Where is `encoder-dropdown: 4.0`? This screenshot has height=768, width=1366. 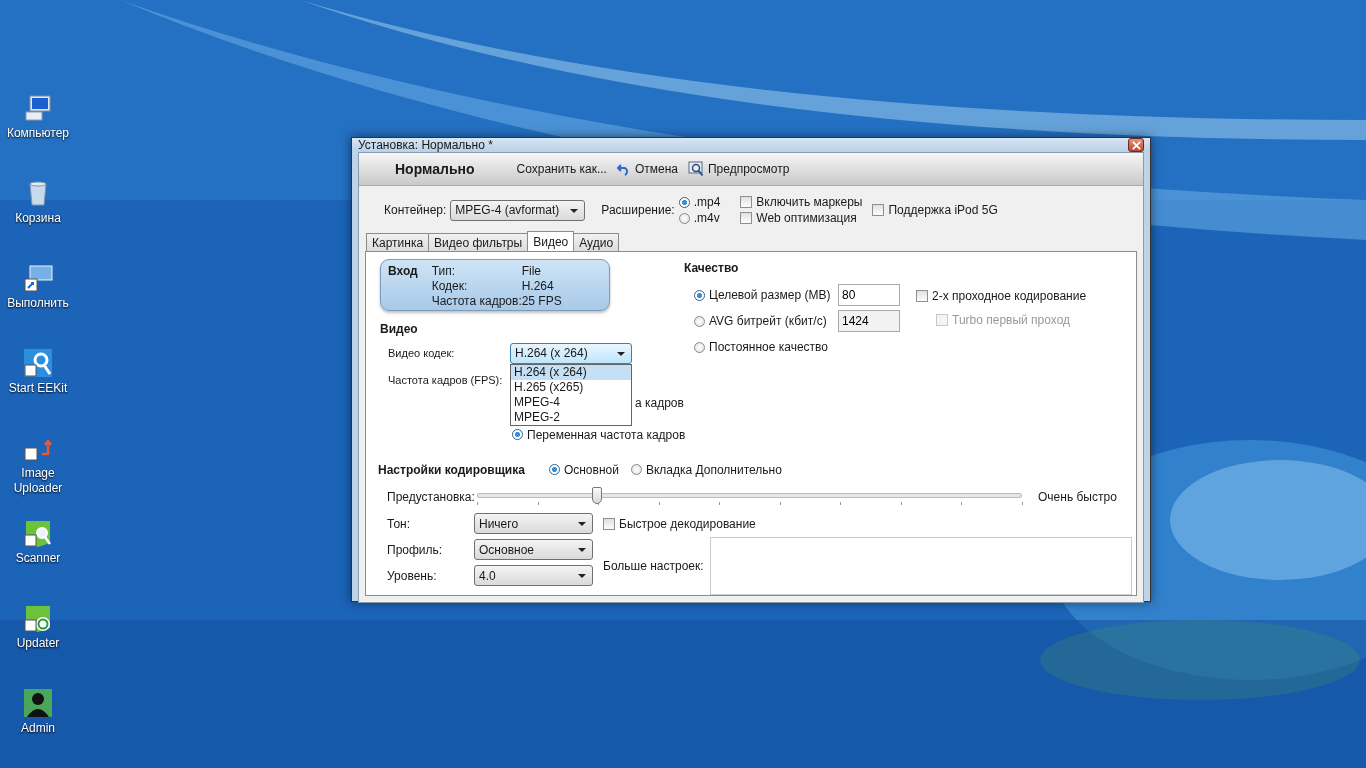
encoder-dropdown: 4.0 is located at coordinates (533, 575).